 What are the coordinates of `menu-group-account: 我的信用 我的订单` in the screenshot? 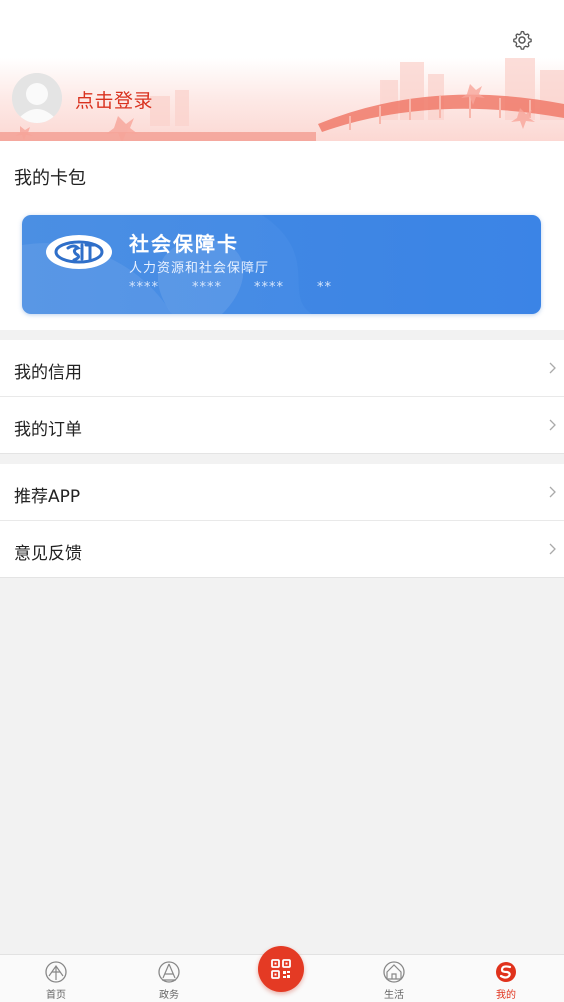 It's located at (282, 397).